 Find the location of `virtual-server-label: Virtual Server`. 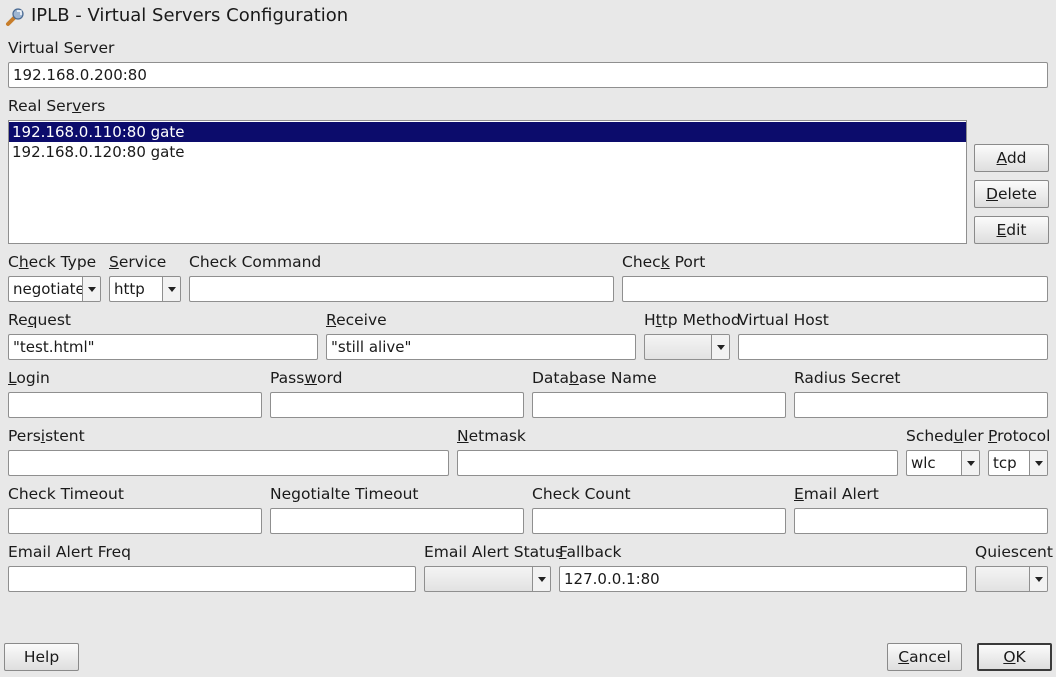

virtual-server-label: Virtual Server is located at coordinates (61, 48).